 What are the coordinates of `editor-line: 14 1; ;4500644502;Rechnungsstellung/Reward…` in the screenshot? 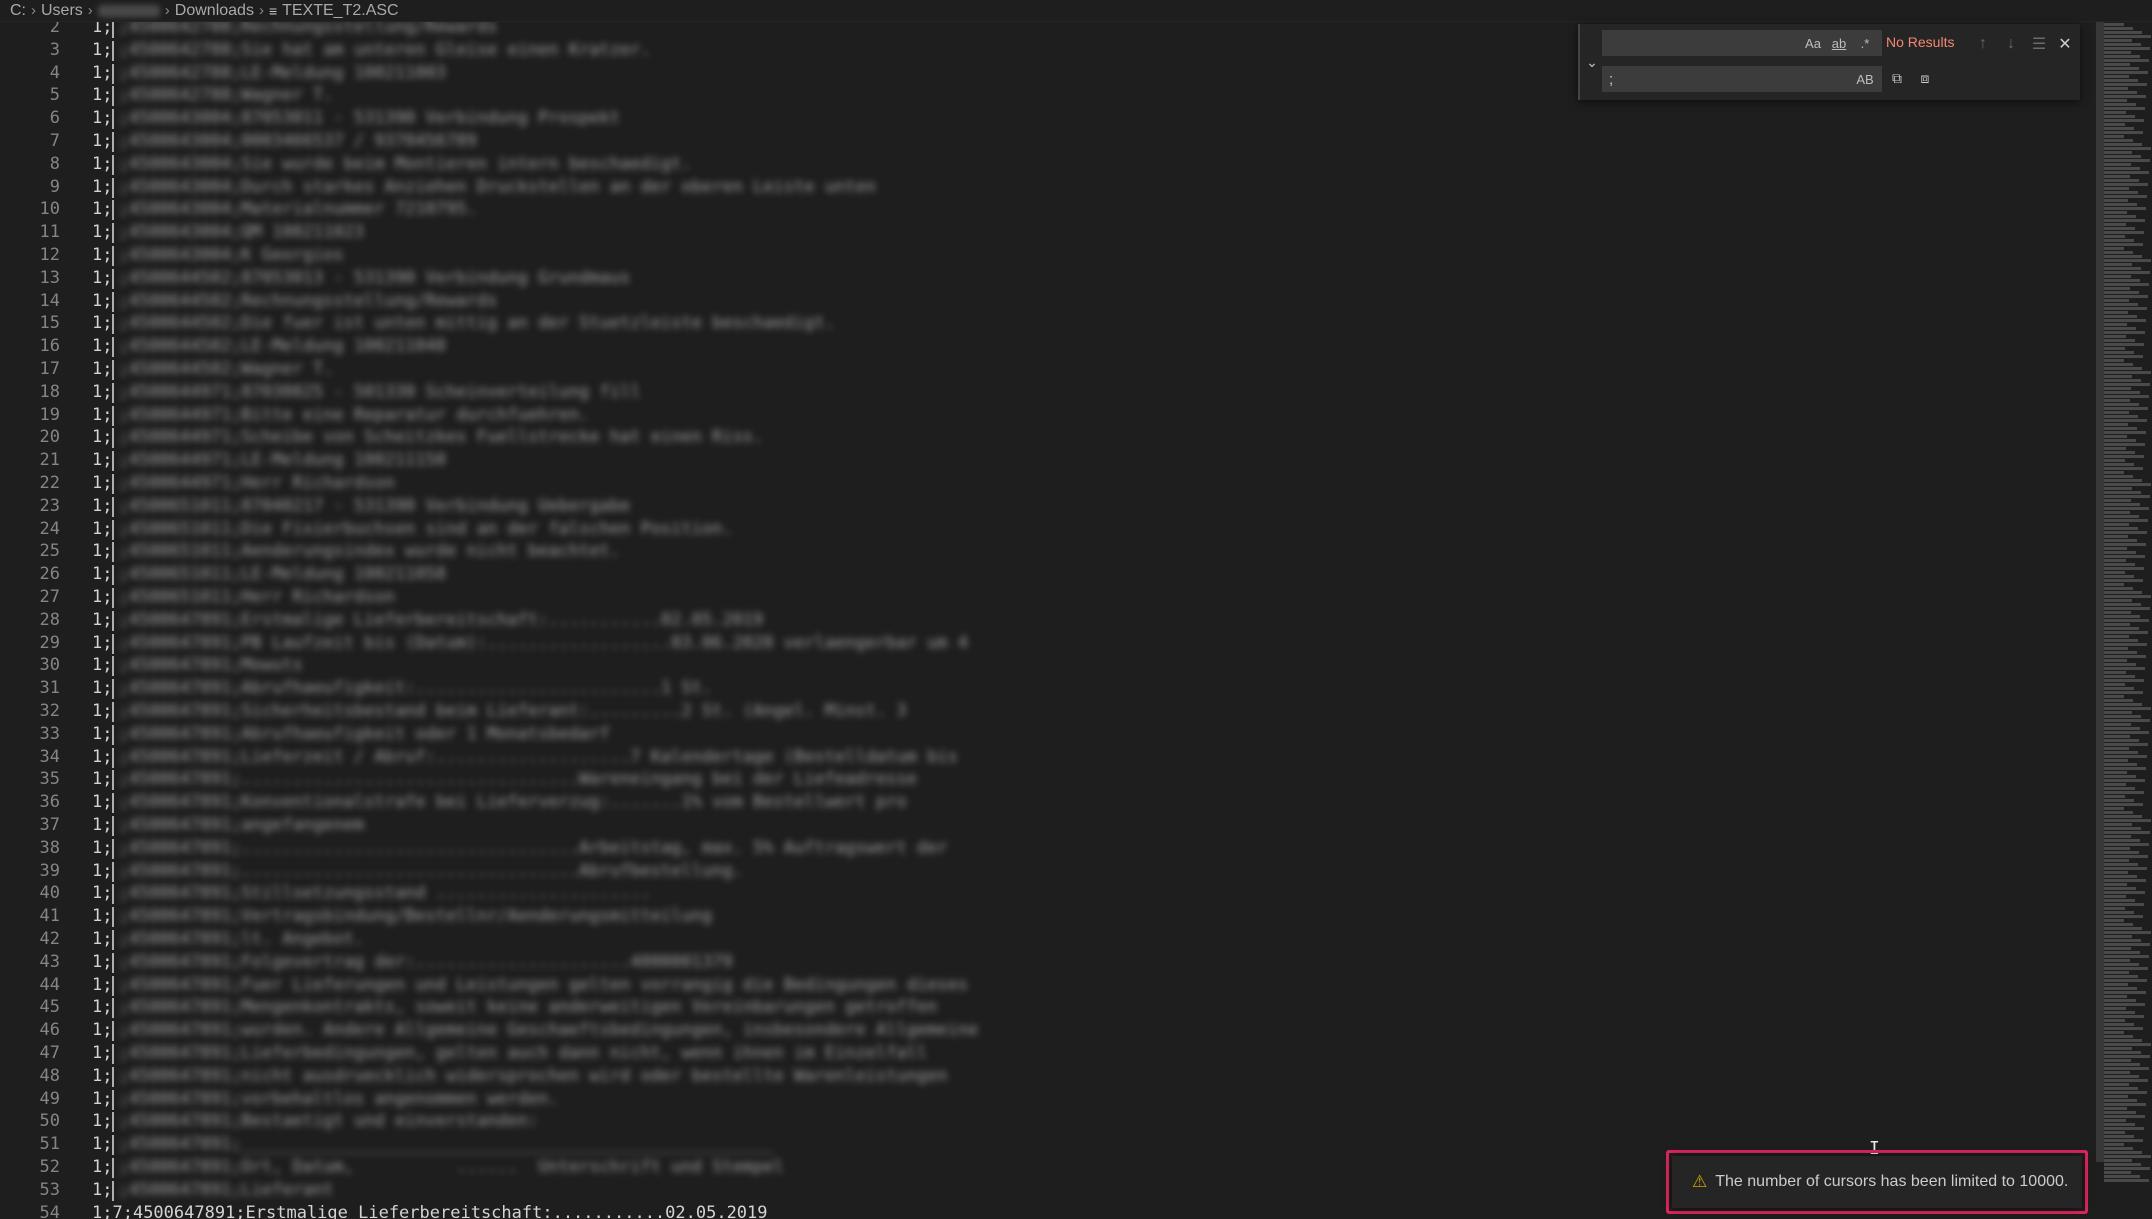 It's located at (248, 301).